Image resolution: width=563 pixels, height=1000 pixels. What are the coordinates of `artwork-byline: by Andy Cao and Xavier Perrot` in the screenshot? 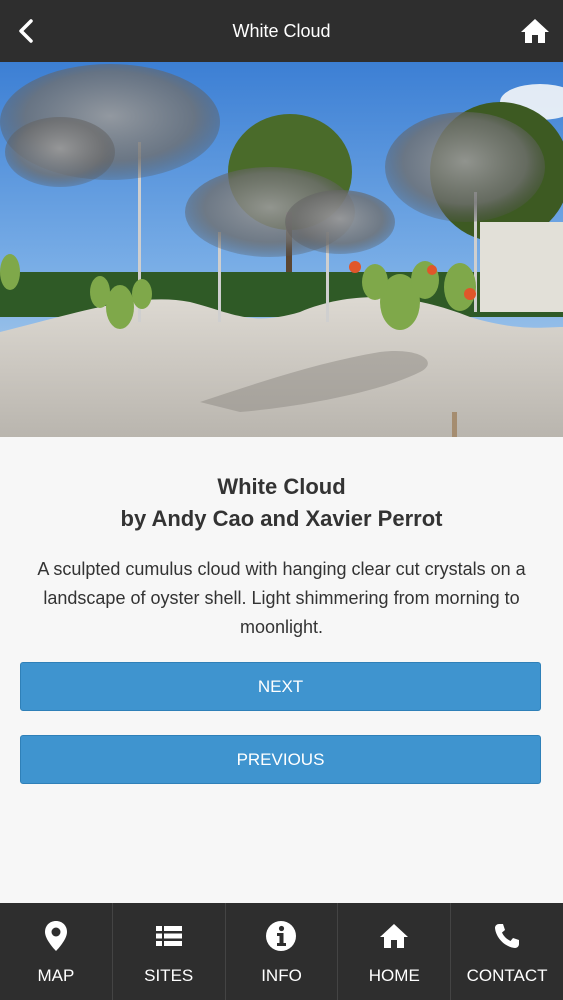 It's located at (281, 518).